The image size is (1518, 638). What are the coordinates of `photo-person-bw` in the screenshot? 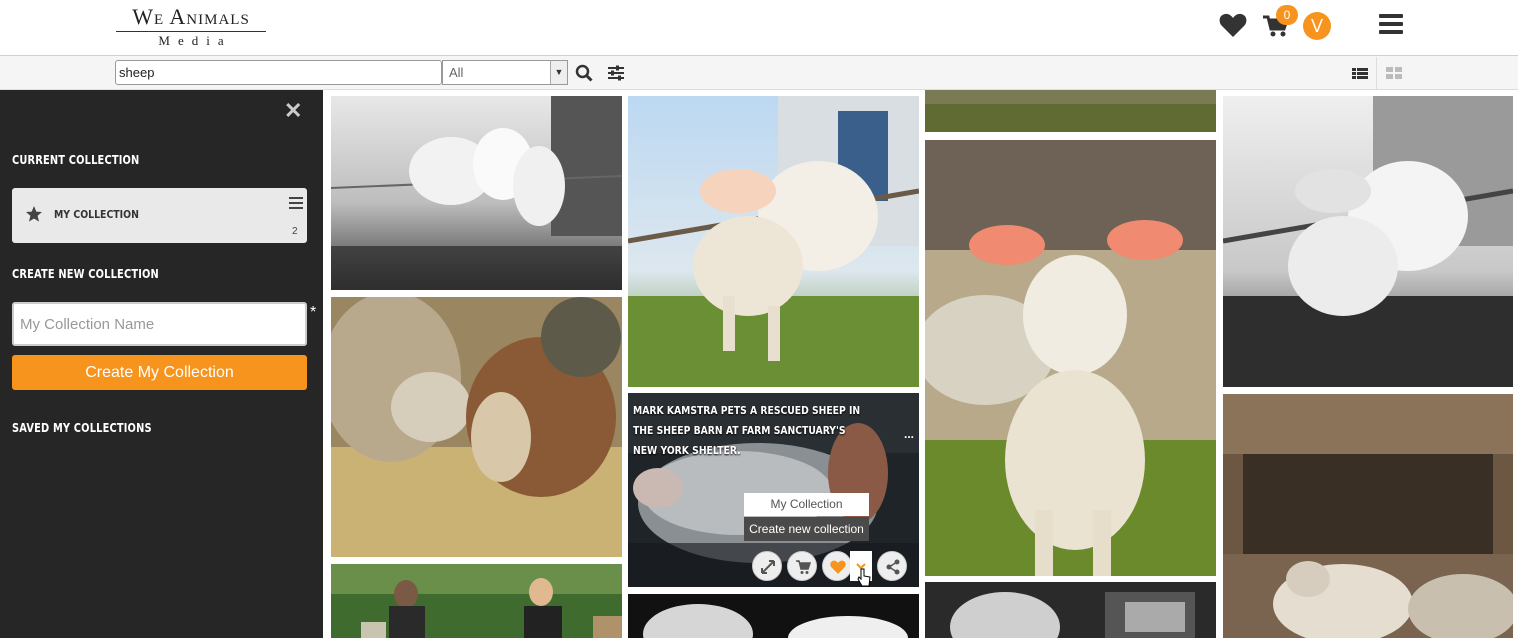 It's located at (773, 616).